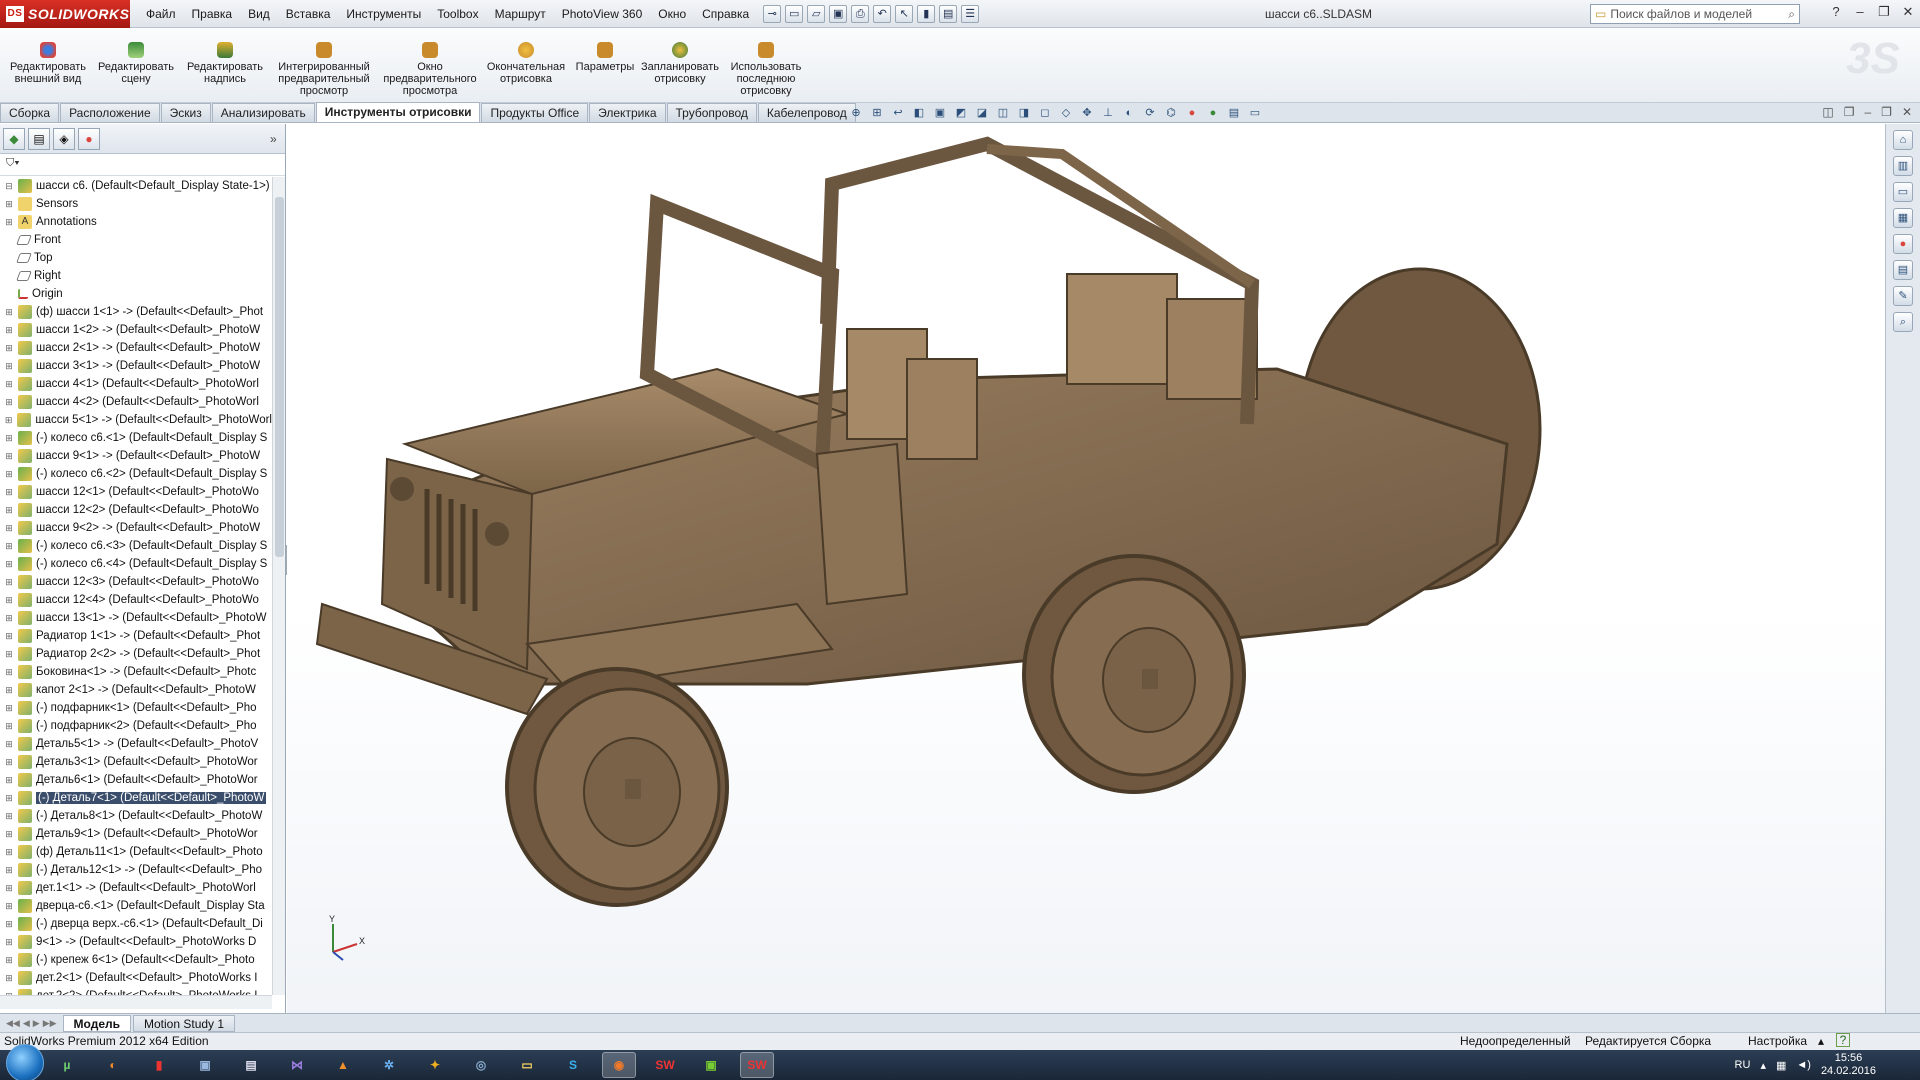 Image resolution: width=1920 pixels, height=1080 pixels. Describe the element at coordinates (136, 276) in the screenshot. I see `tree-item: Right` at that location.